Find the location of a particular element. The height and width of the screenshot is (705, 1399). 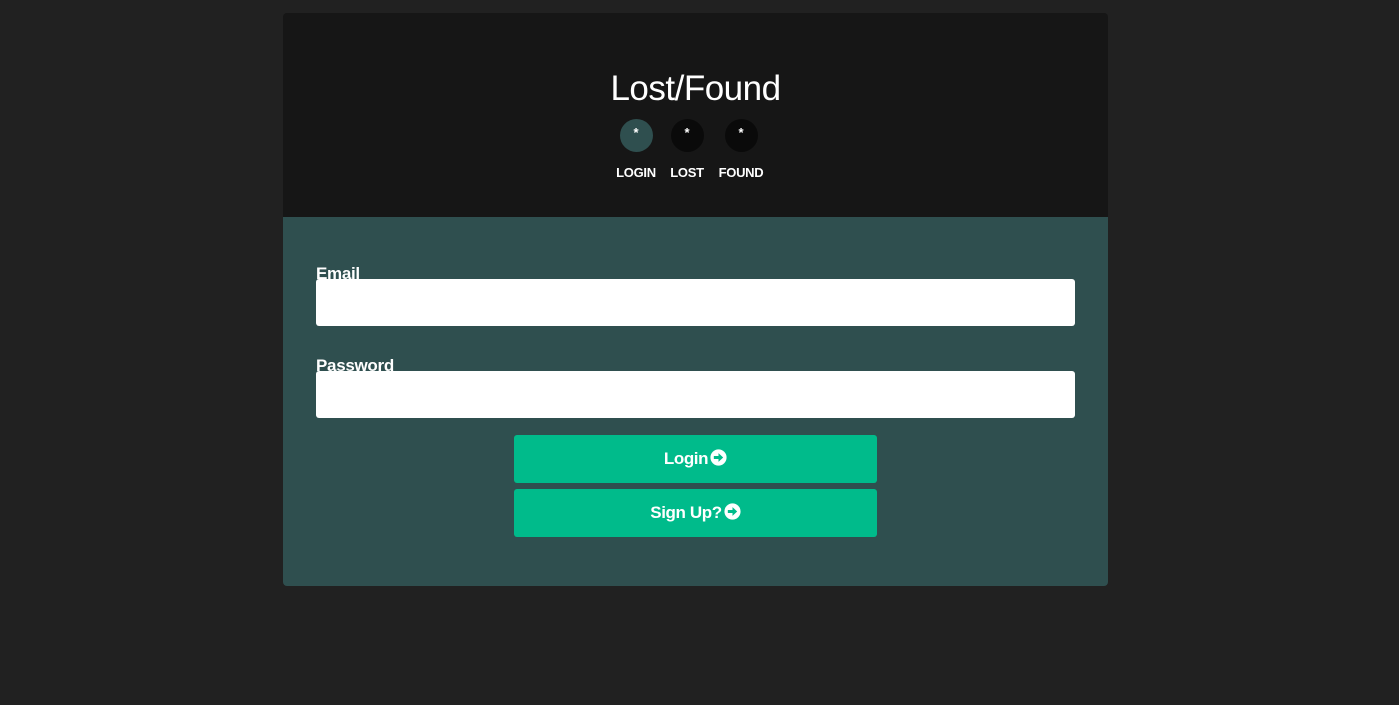

signup-button: Sign Up? is located at coordinates (695, 513).